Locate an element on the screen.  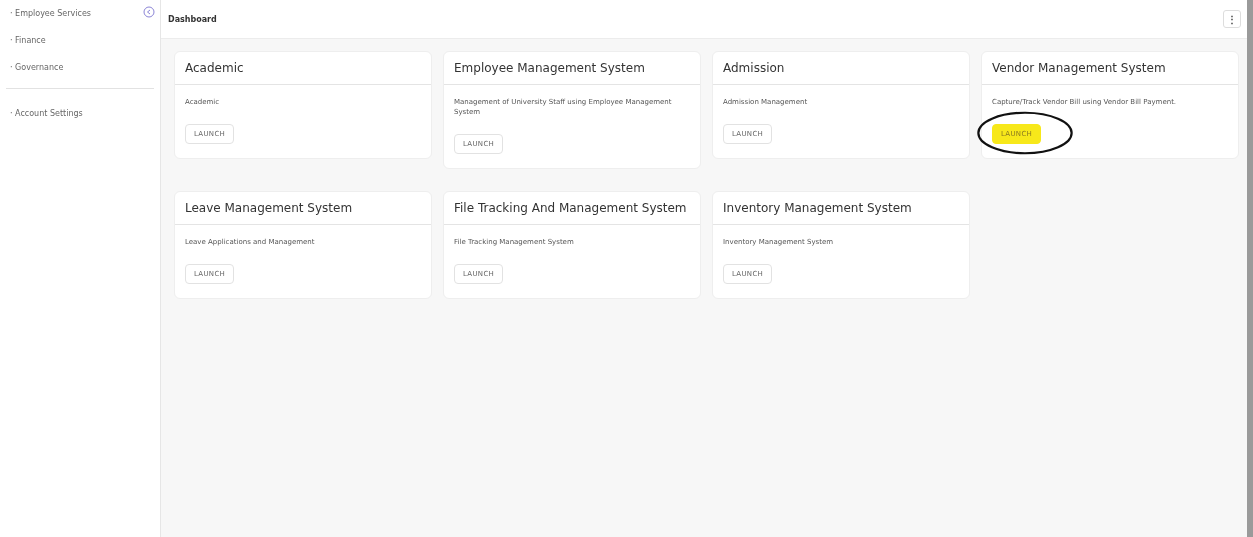
sidebar-item: · Governance is located at coordinates (80, 67).